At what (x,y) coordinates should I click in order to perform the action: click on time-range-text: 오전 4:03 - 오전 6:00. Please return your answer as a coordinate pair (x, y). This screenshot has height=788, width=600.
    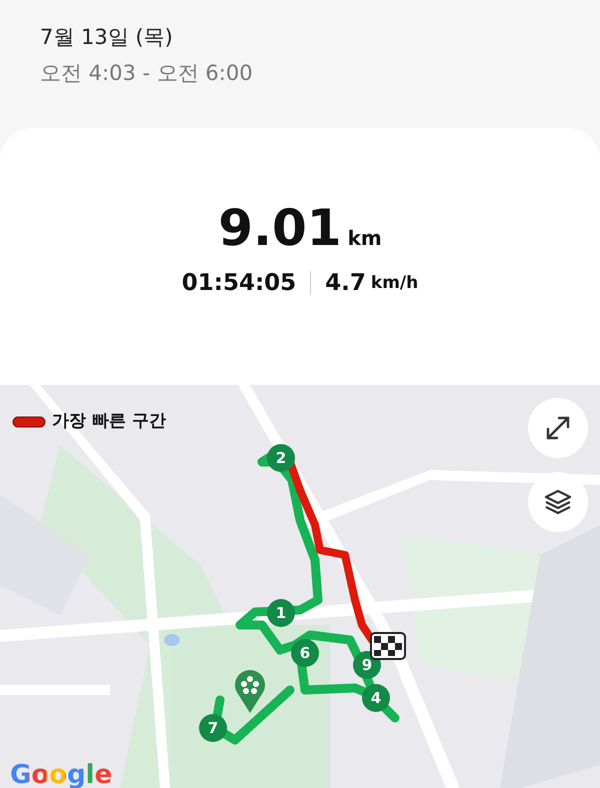
    Looking at the image, I should click on (147, 73).